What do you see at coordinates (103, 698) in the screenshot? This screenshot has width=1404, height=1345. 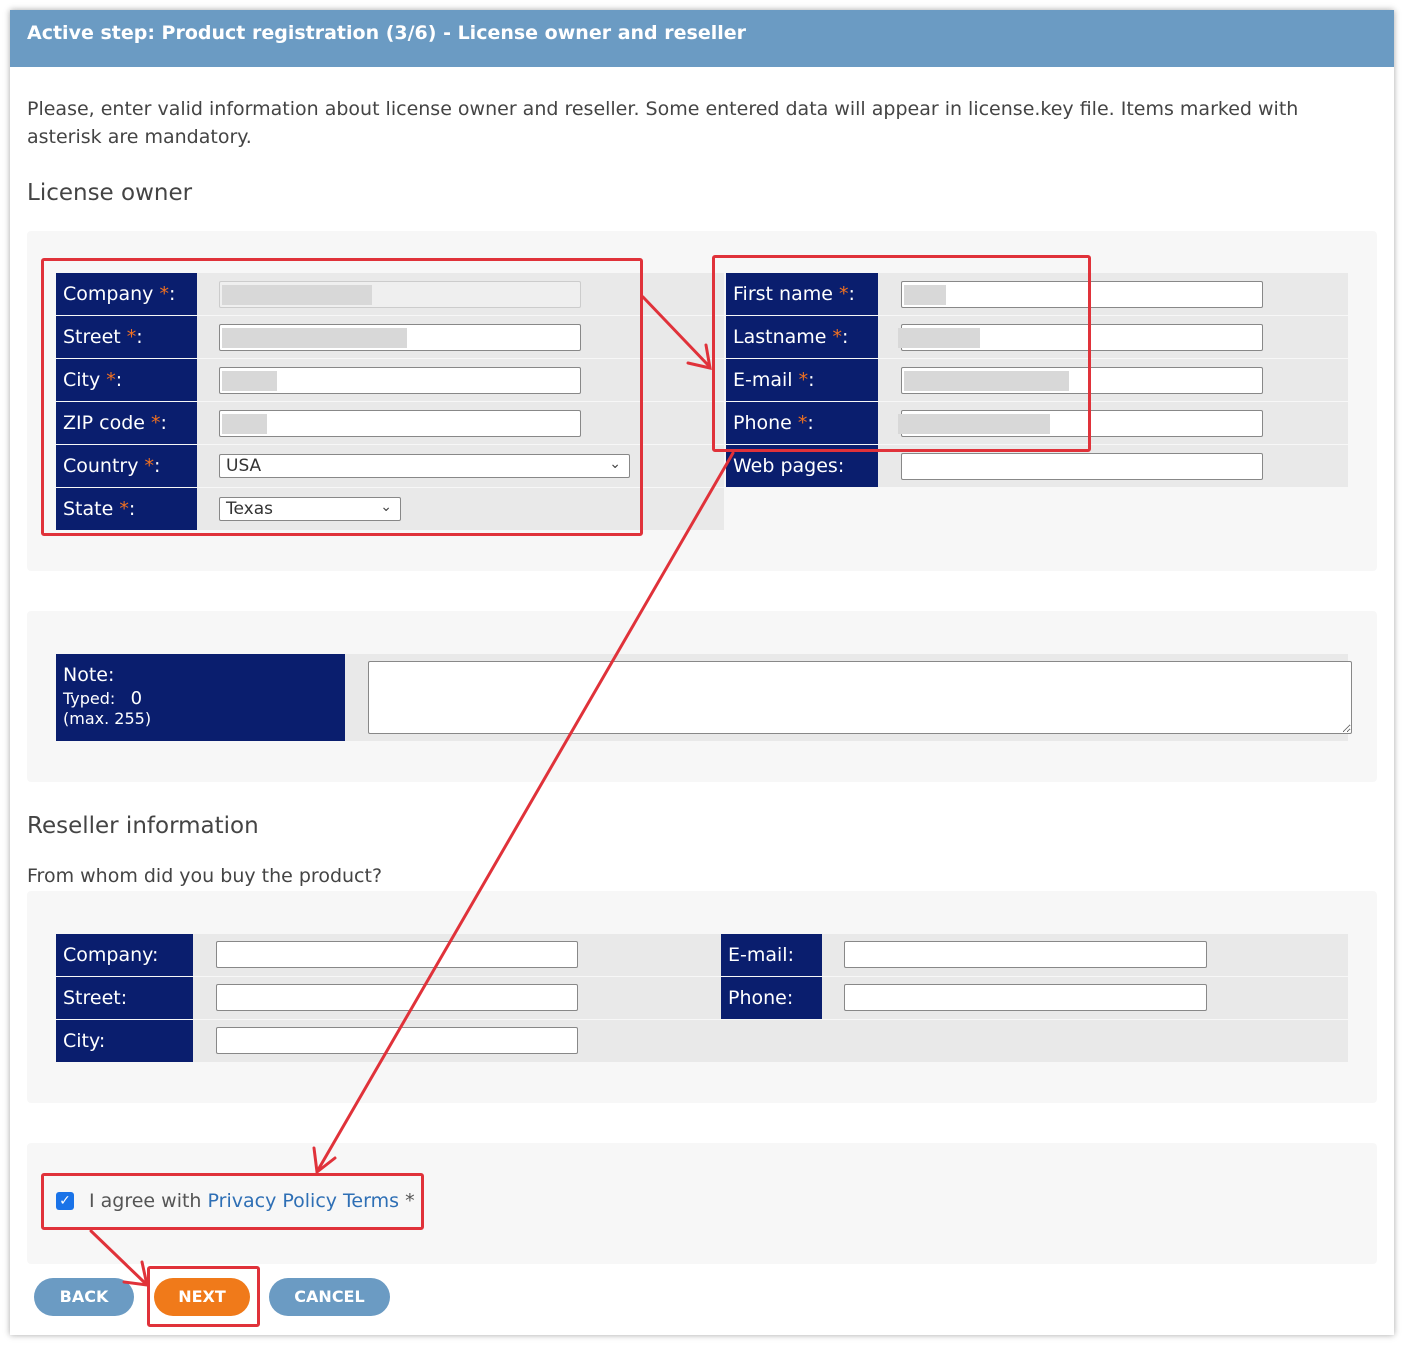 I see `note-typed: Typed: 0` at bounding box center [103, 698].